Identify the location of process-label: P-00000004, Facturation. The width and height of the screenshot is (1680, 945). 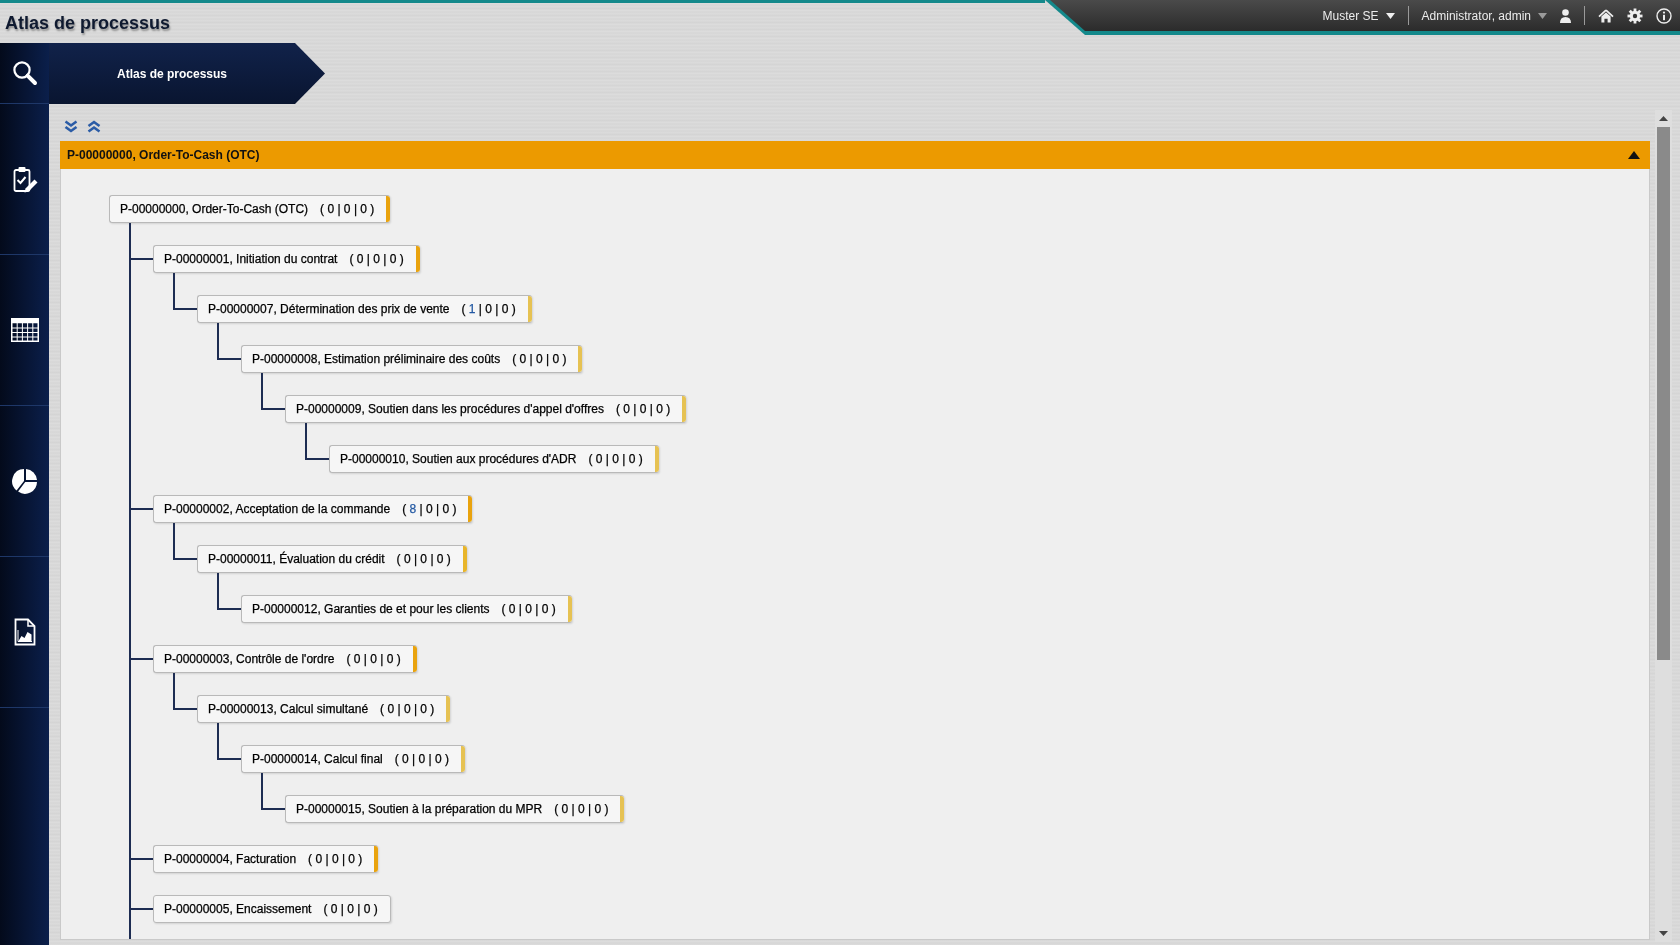
(230, 859).